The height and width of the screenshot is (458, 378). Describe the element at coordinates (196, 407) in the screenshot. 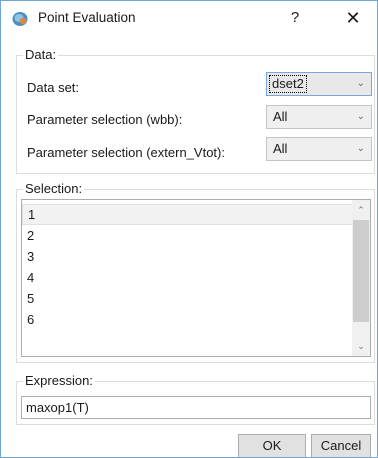

I see `expression-input: maxop1(T)` at that location.